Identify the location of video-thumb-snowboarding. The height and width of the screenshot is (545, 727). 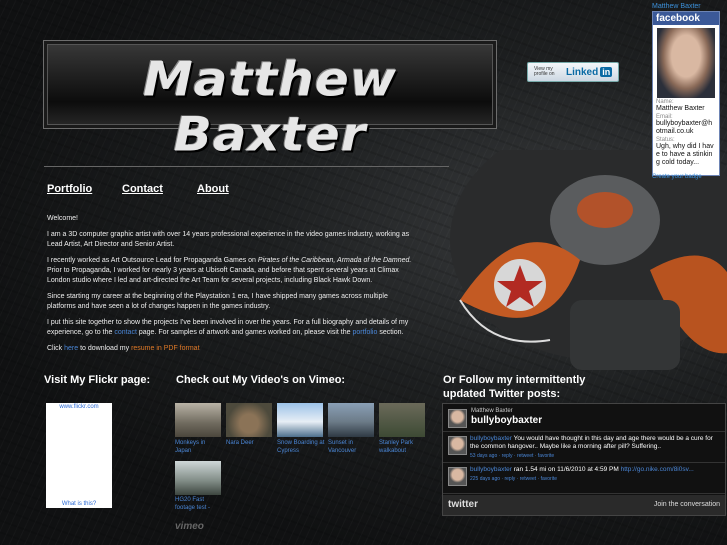
(300, 420).